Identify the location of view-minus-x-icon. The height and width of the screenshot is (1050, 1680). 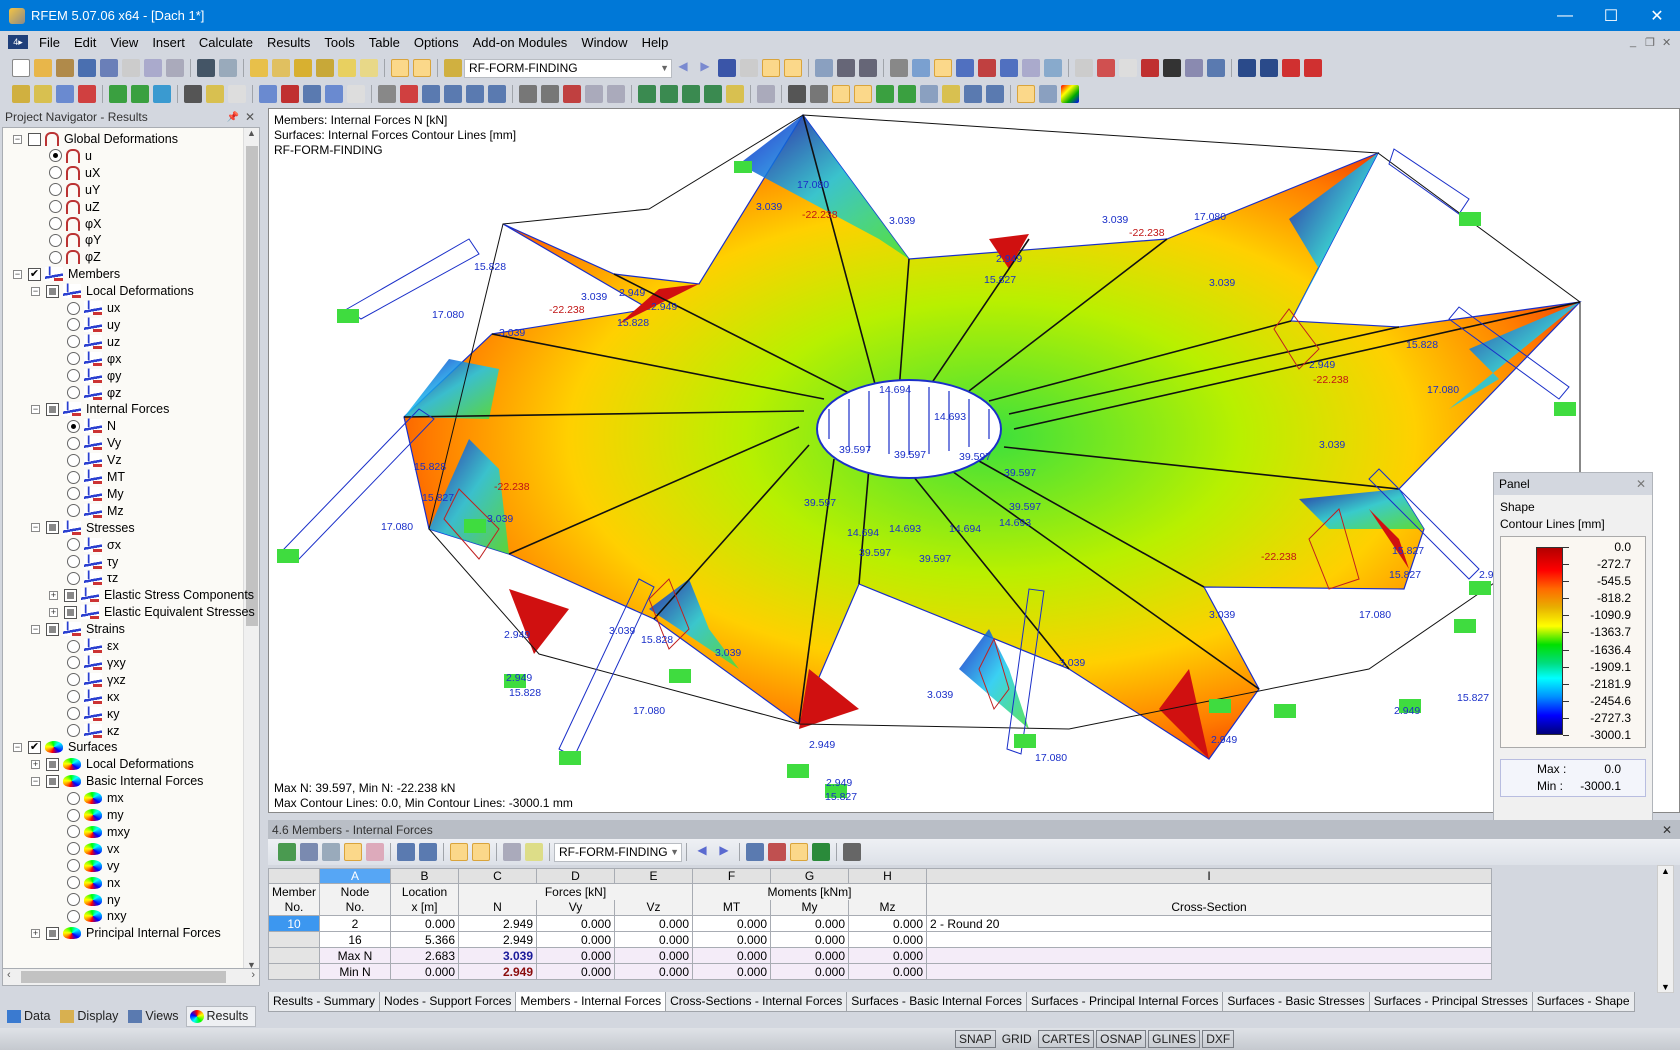
(713, 94).